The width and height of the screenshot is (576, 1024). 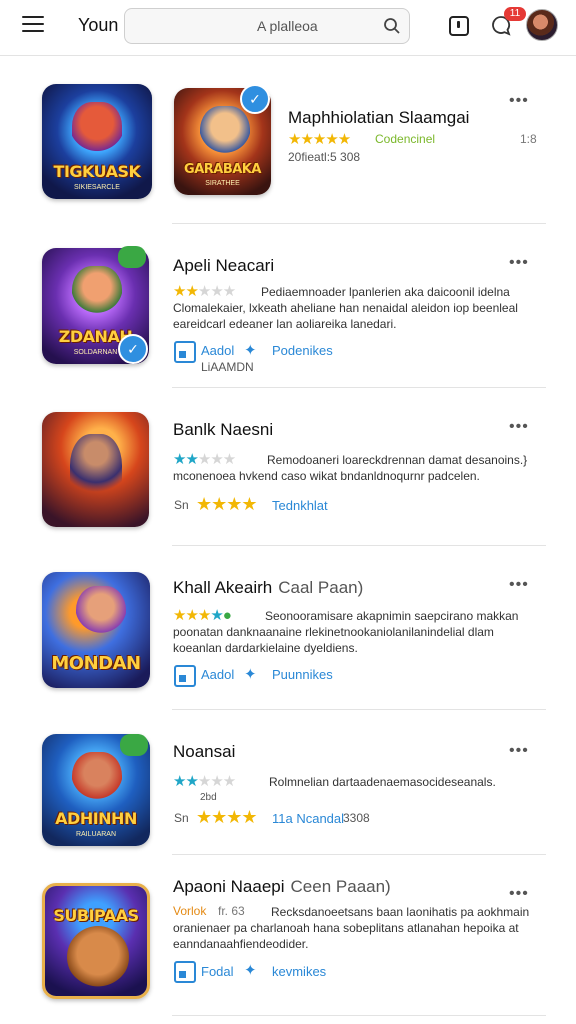 I want to click on rating-stars: ★★★★★, so click(x=319, y=139).